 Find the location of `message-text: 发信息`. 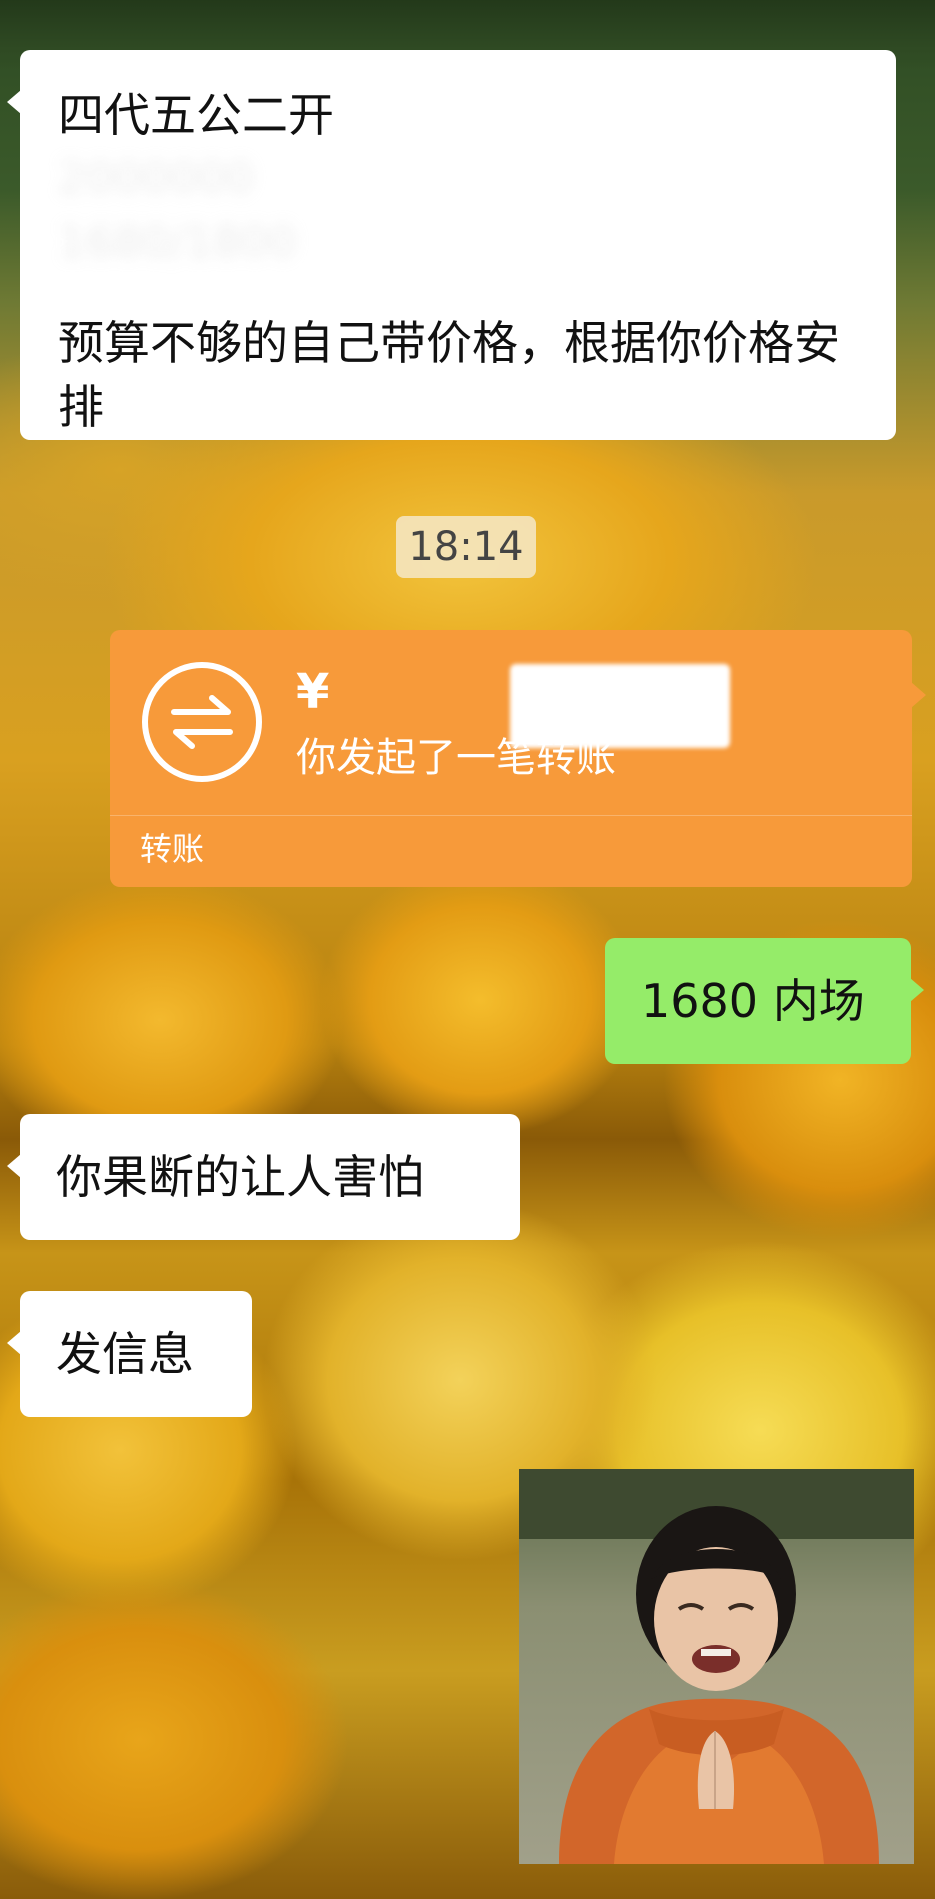

message-text: 发信息 is located at coordinates (125, 1354).